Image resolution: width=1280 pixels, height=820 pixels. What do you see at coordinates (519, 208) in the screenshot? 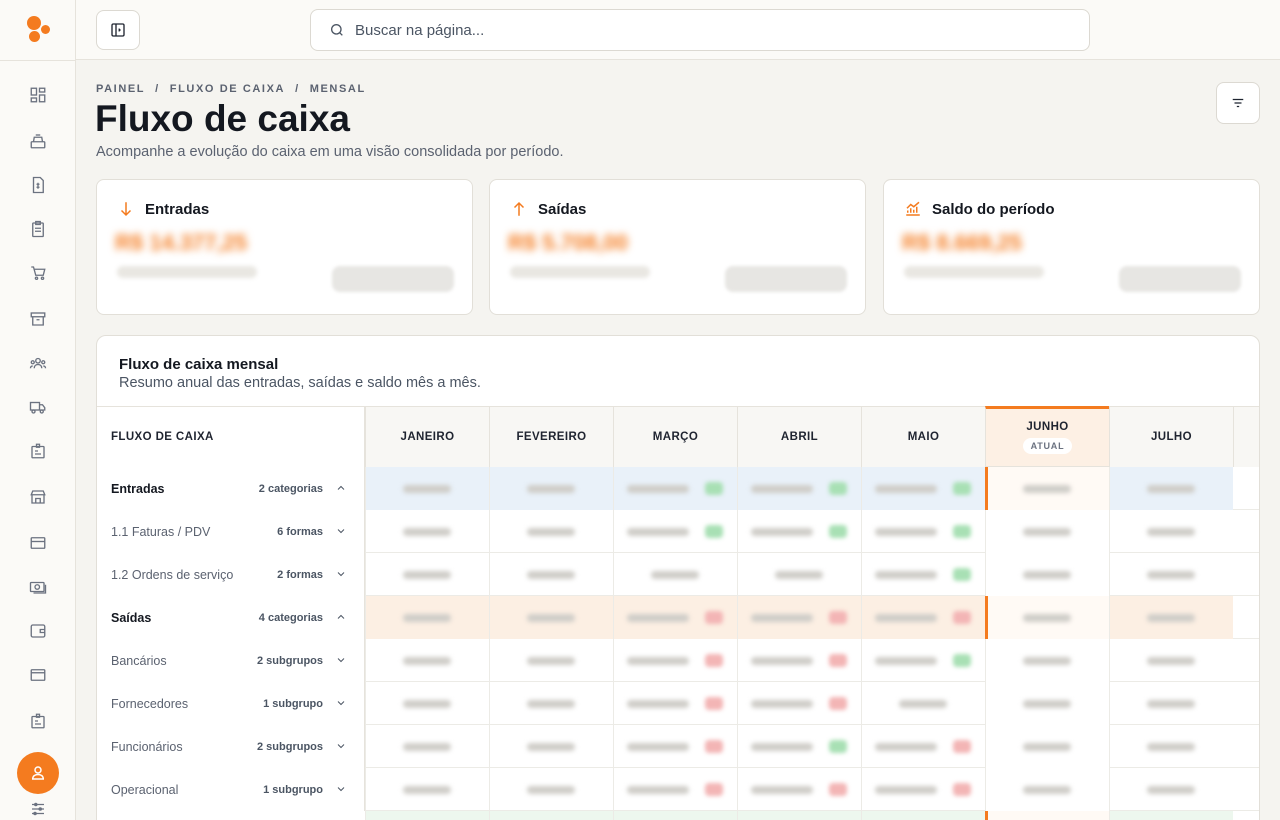
I see `arrow-up-icon` at bounding box center [519, 208].